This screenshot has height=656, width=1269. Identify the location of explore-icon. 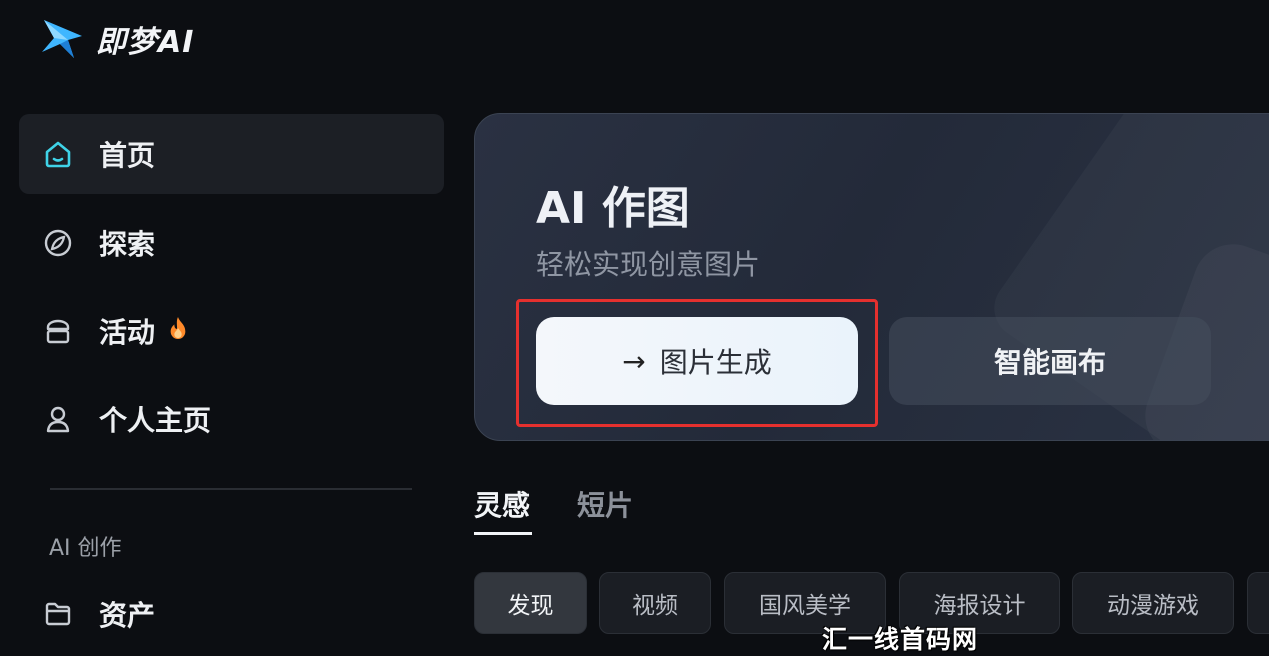
(58, 243).